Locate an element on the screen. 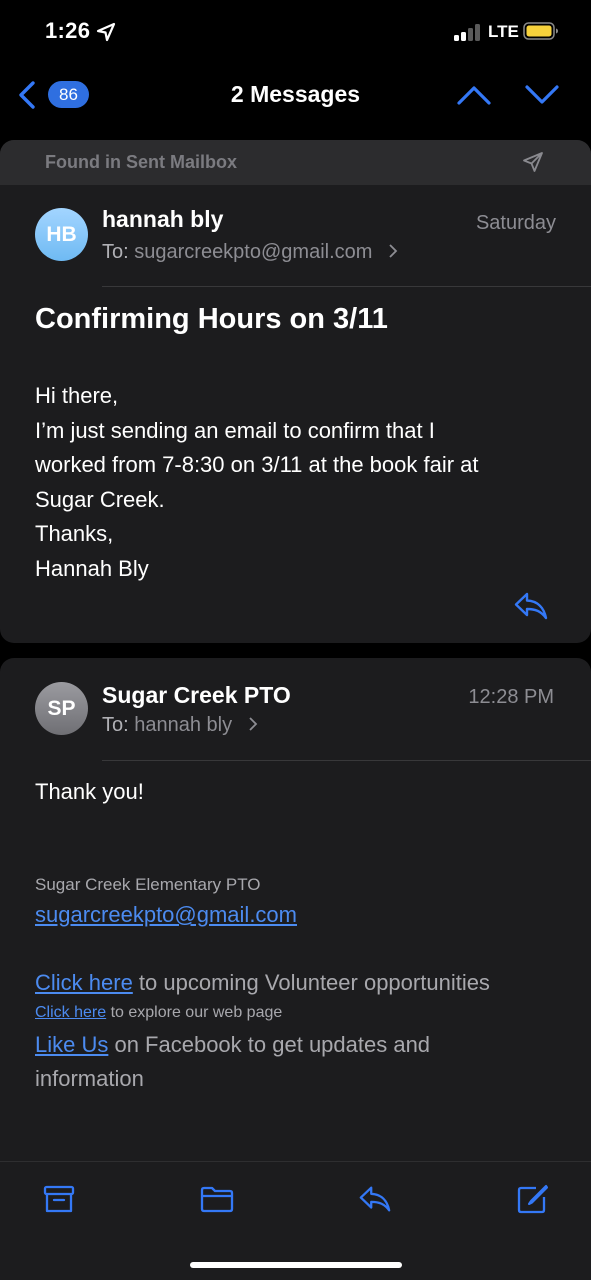  nav-bar: 86 2 Messages is located at coordinates (295, 95).